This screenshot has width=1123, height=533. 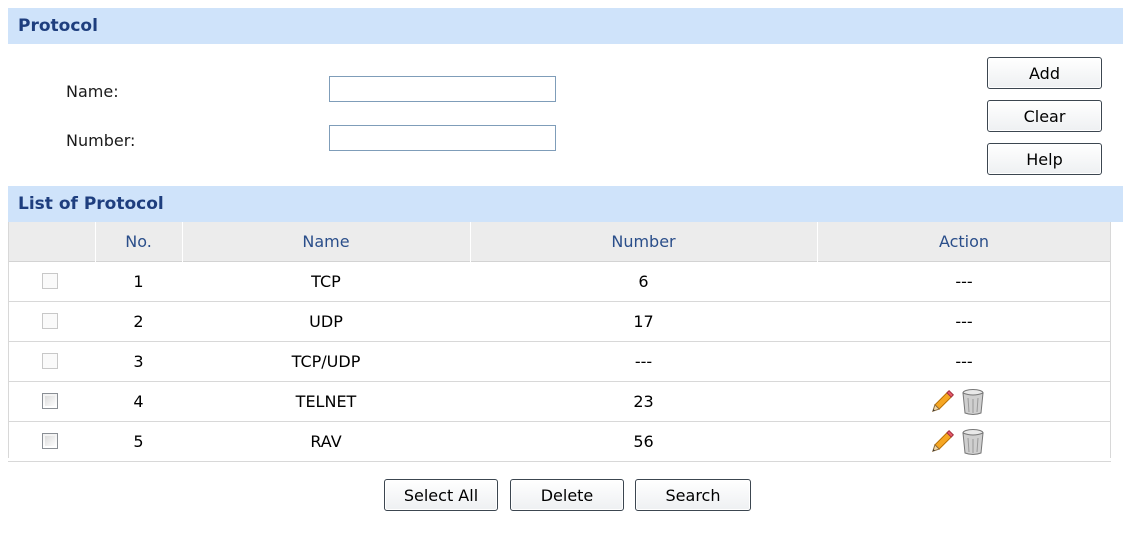 I want to click on table-row: 1 TCP 6 ---, so click(x=559, y=282).